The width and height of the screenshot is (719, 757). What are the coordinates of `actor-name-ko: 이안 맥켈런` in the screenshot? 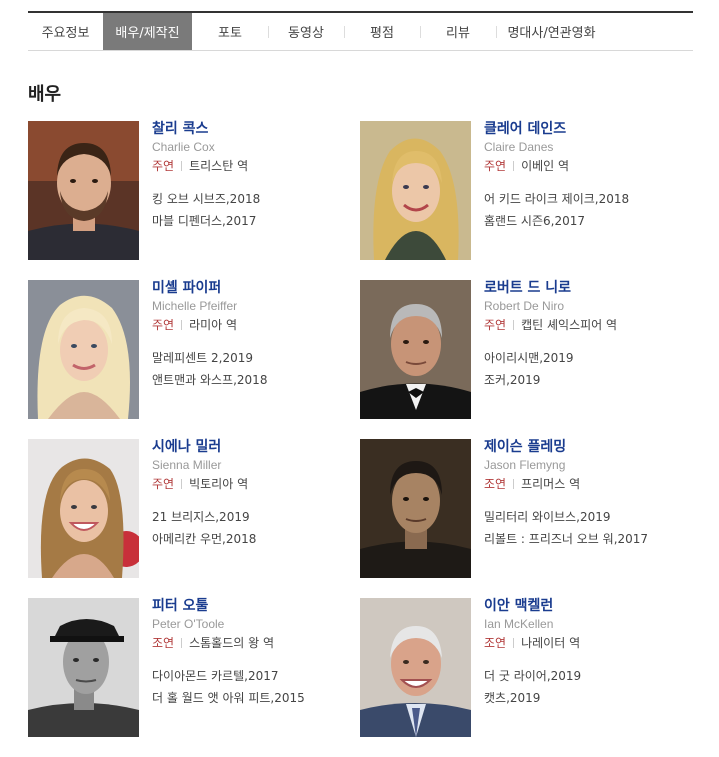 It's located at (532, 606).